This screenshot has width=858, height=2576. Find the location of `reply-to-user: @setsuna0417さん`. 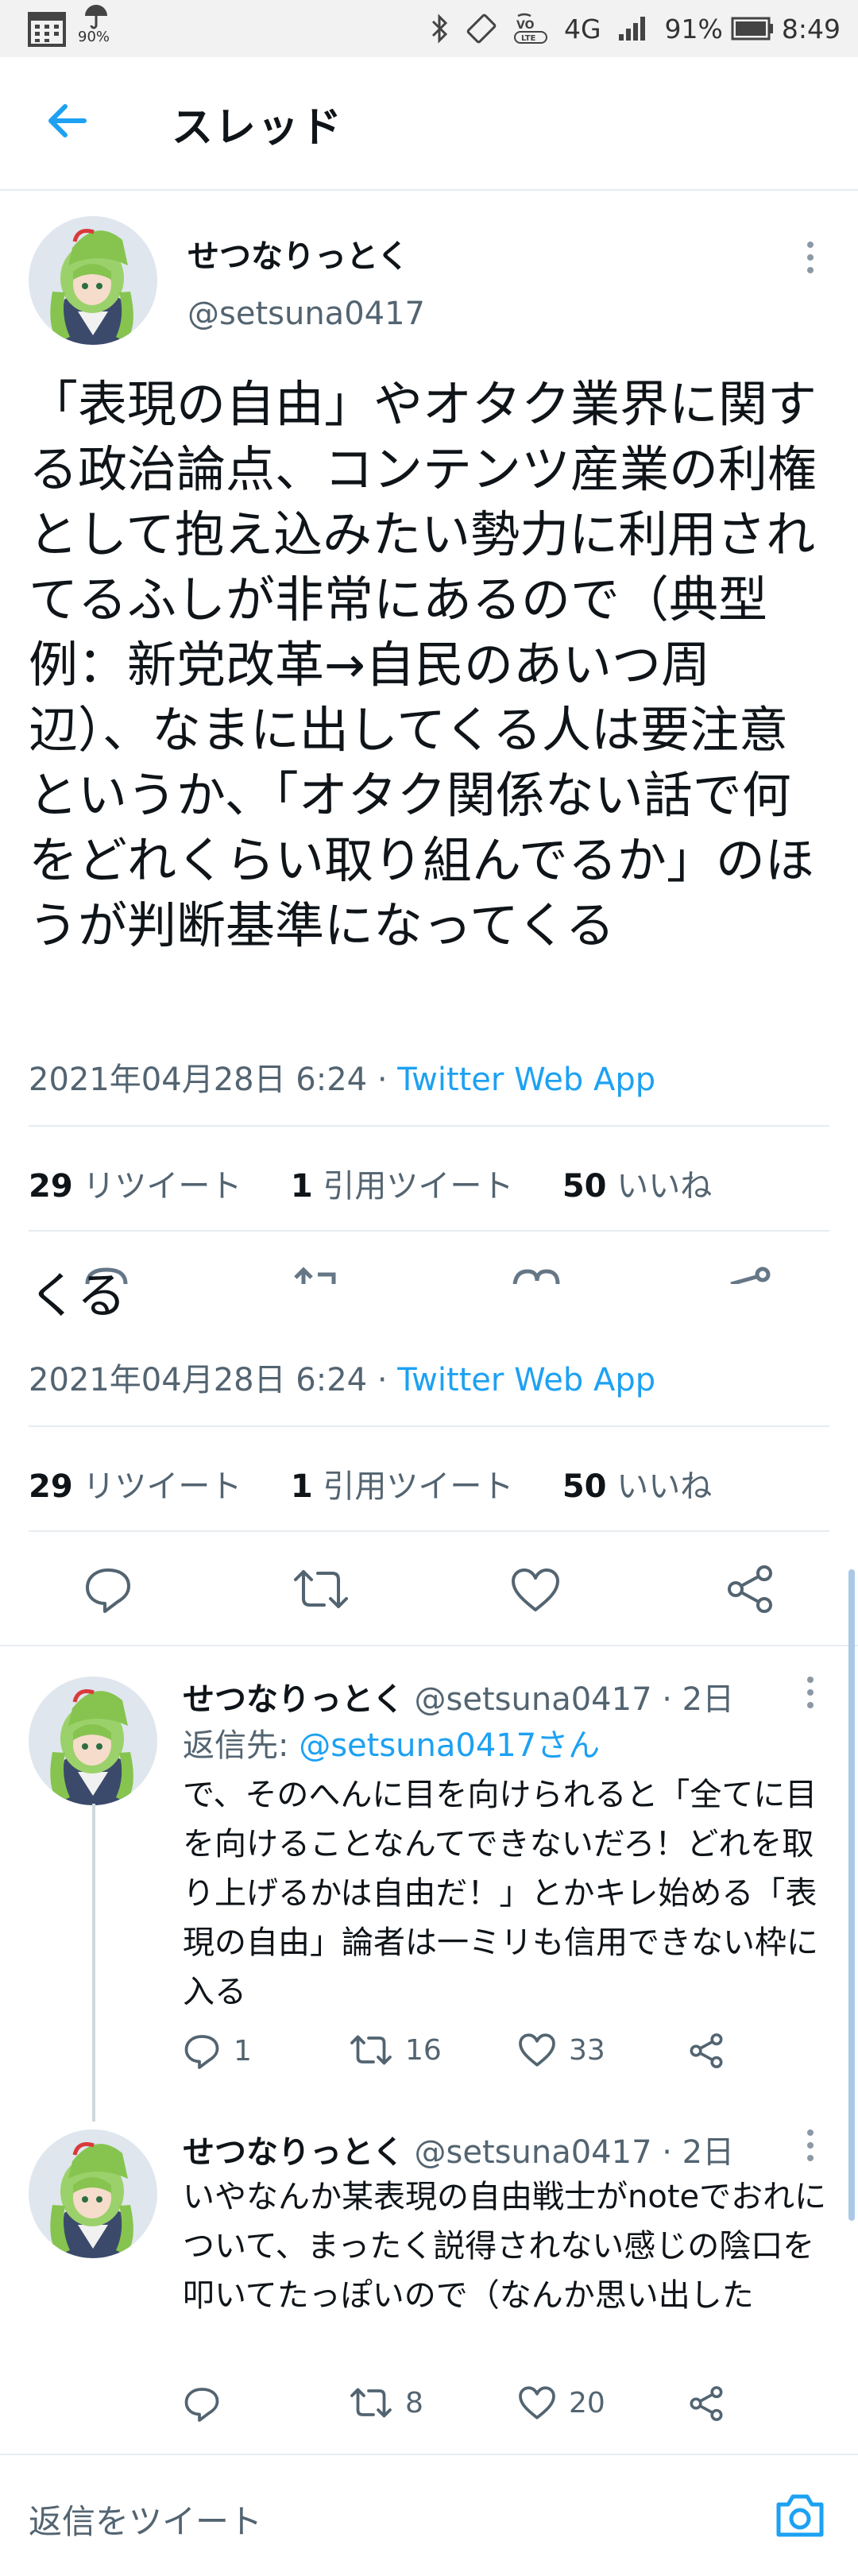

reply-to-user: @setsuna0417さん is located at coordinates (449, 1746).